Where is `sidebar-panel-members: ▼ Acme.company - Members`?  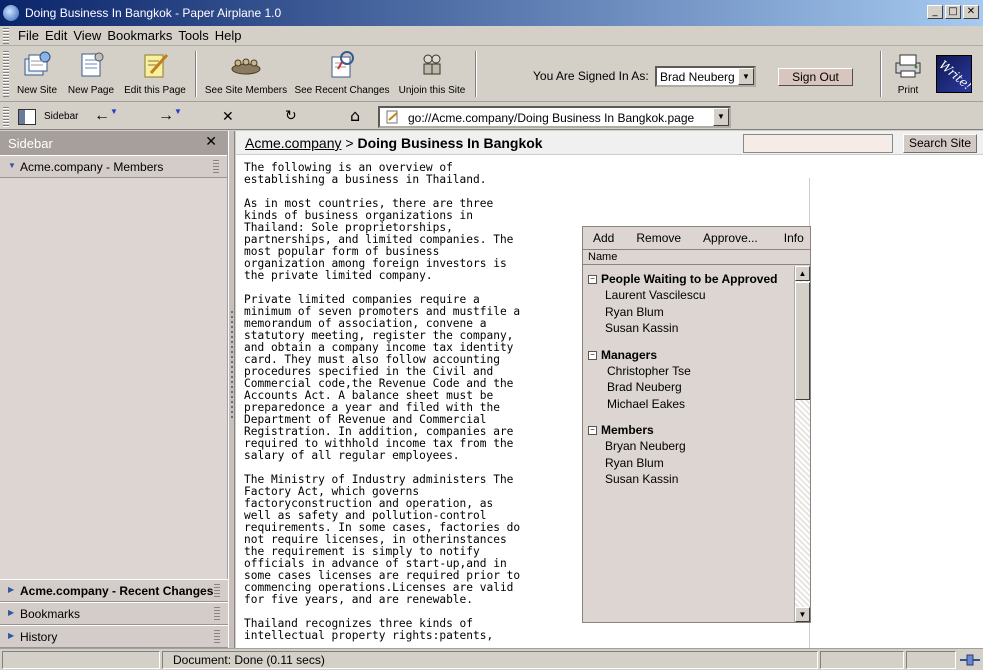 sidebar-panel-members: ▼ Acme.company - Members is located at coordinates (113, 166).